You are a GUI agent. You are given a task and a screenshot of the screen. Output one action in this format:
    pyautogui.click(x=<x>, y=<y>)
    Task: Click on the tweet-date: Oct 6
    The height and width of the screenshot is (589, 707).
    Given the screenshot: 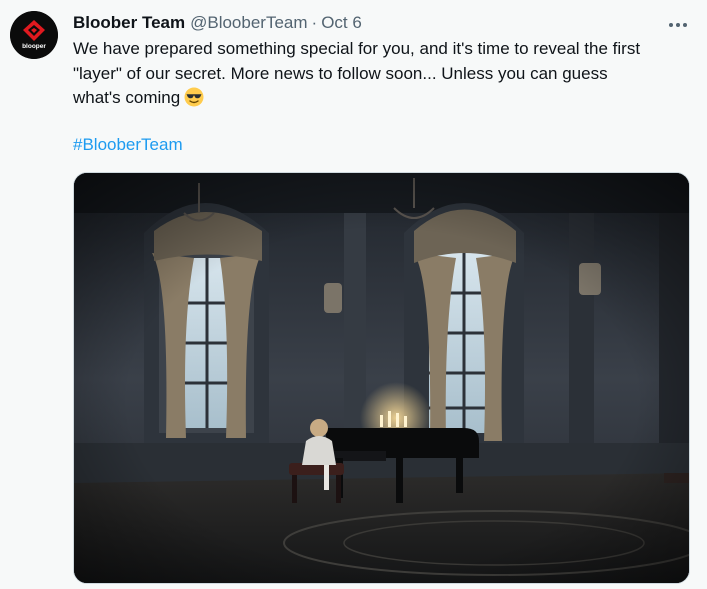 What is the action you would take?
    pyautogui.click(x=341, y=23)
    